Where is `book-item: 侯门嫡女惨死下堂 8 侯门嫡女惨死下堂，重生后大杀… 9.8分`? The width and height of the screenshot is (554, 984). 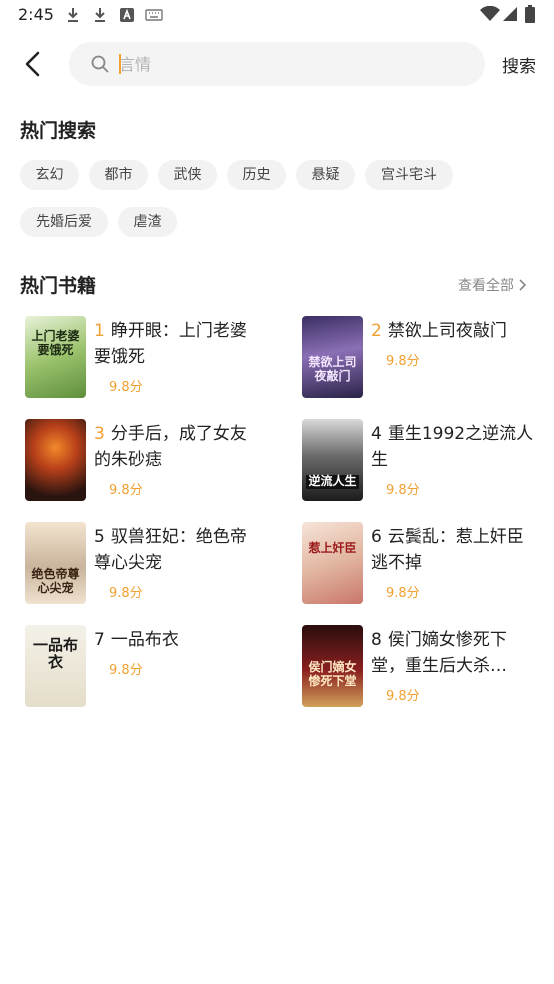
book-item: 侯门嫡女惨死下堂 8 侯门嫡女惨死下堂，重生后大杀… 9.8分 is located at coordinates (425, 667).